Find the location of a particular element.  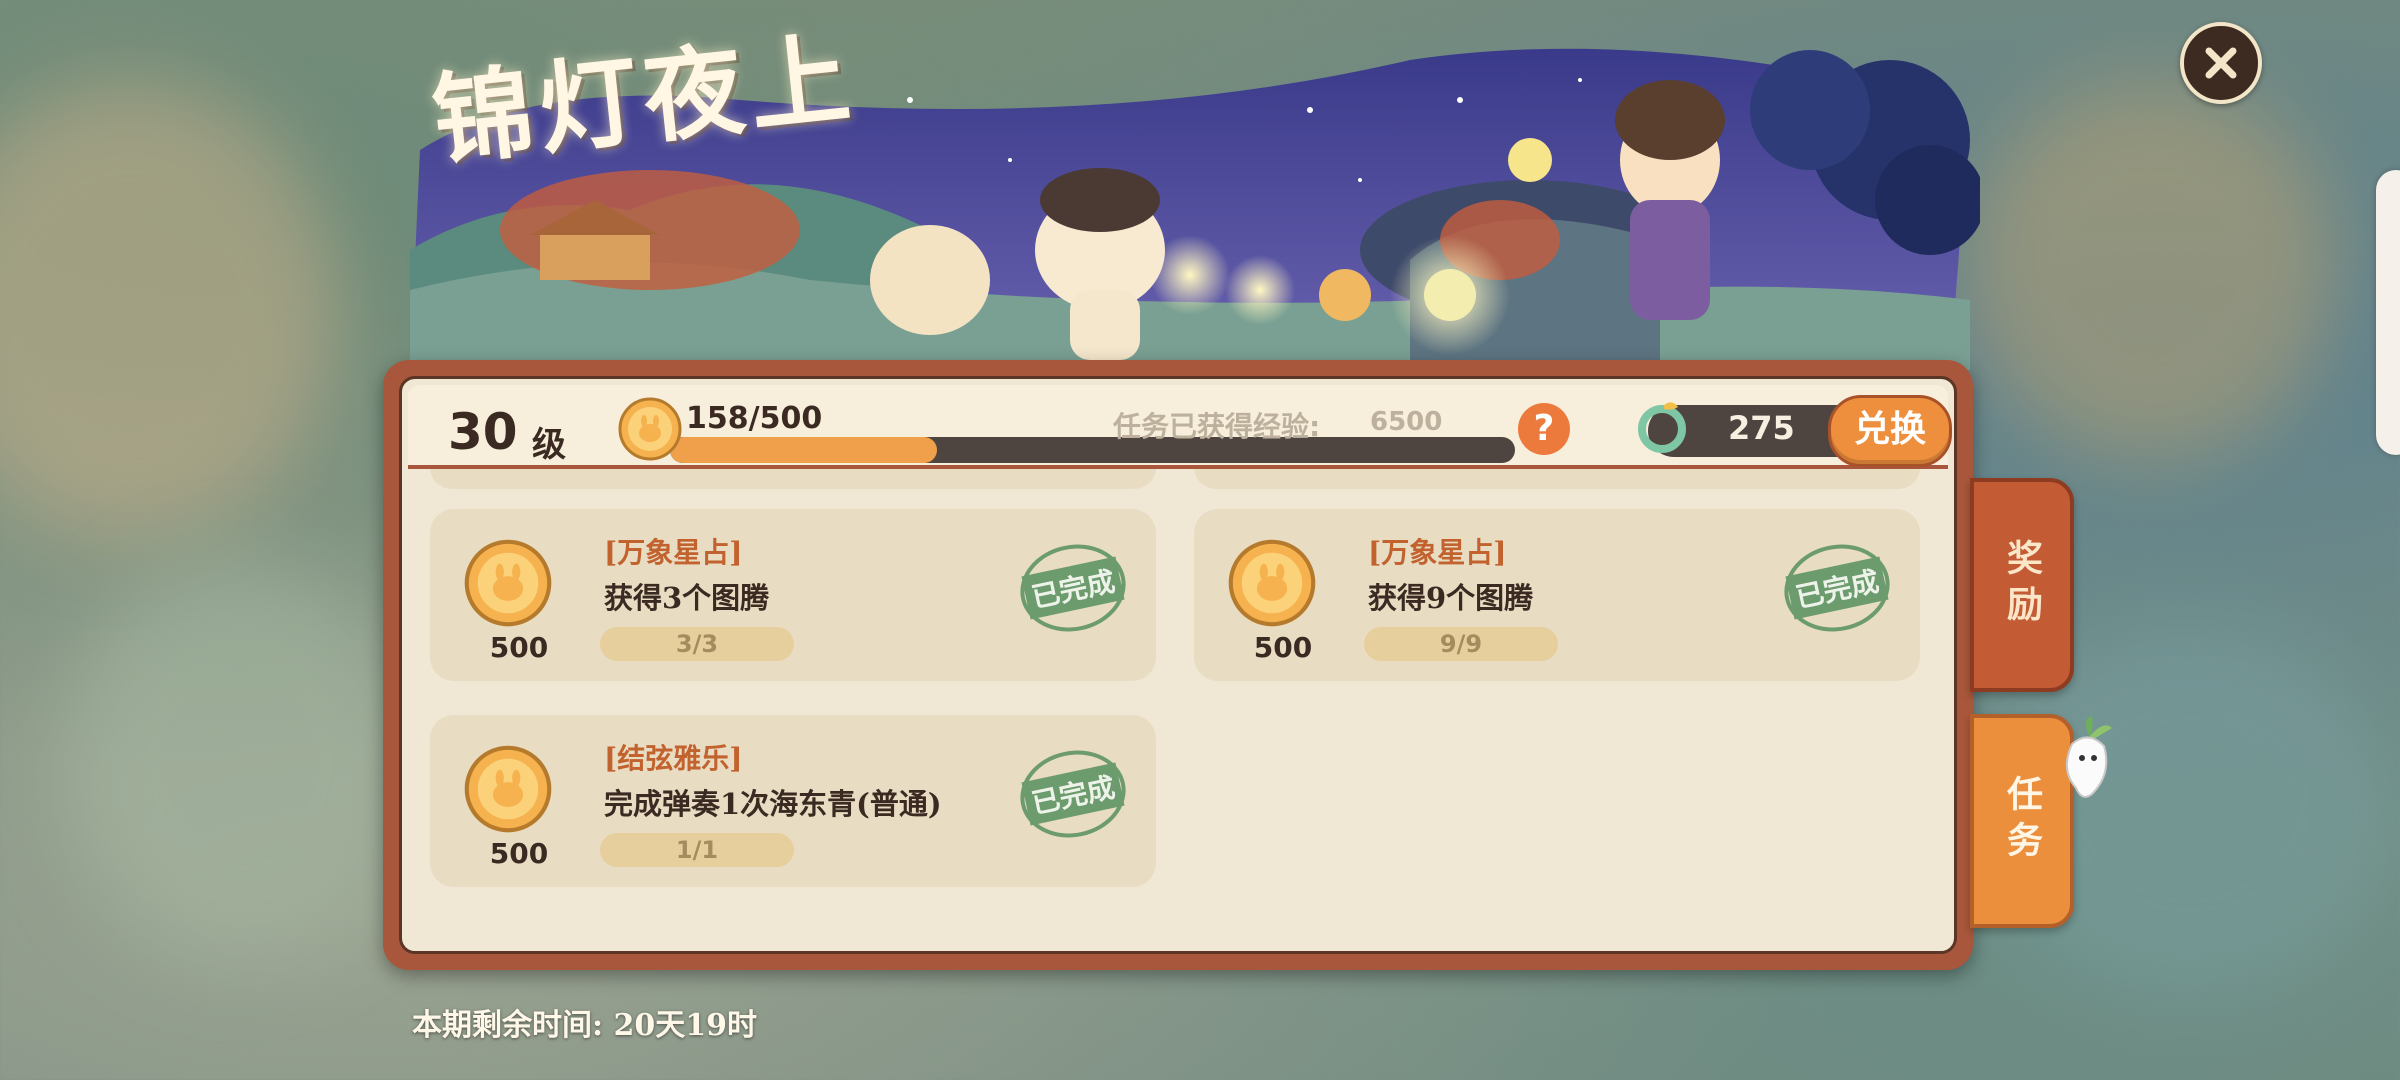

task-exp-value: 6500 is located at coordinates (1406, 422).